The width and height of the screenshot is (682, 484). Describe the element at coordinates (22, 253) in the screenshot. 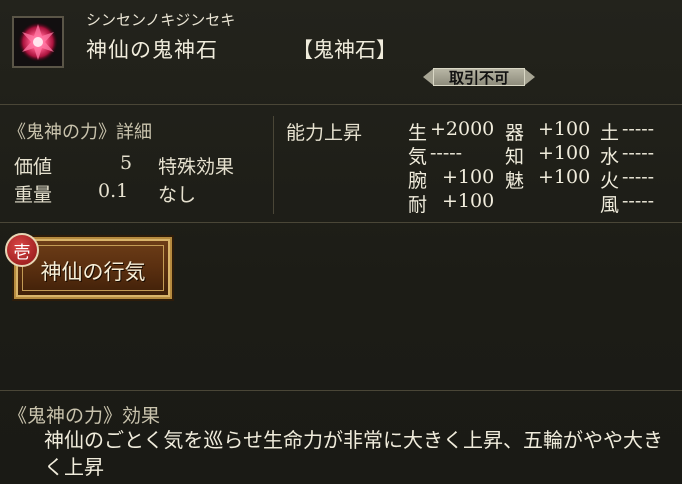

I see `skill-rank-text: 壱` at that location.